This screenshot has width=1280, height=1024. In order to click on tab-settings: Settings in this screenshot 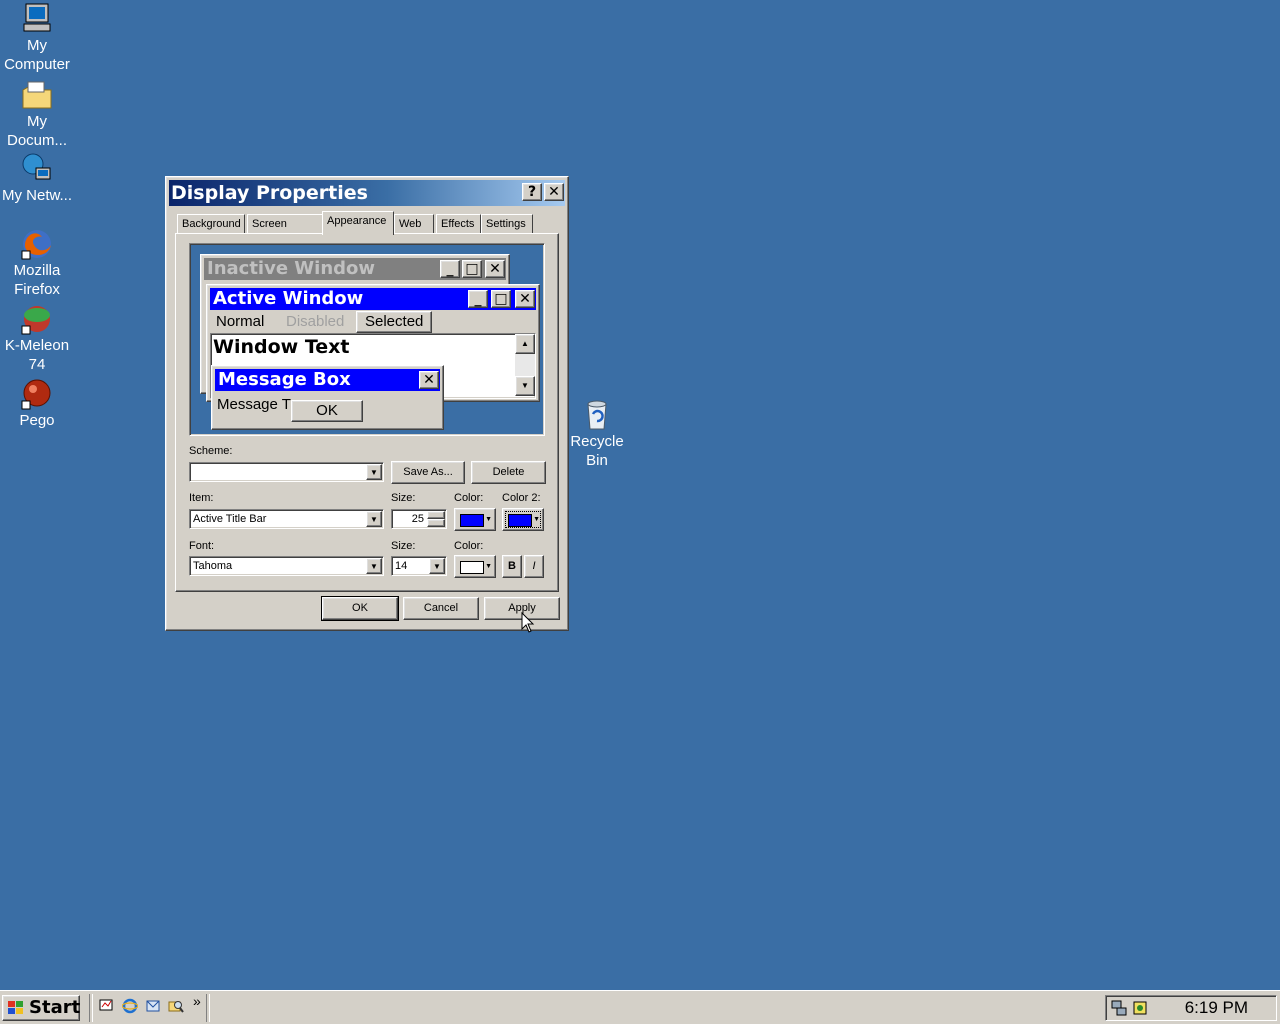, I will do `click(507, 224)`.